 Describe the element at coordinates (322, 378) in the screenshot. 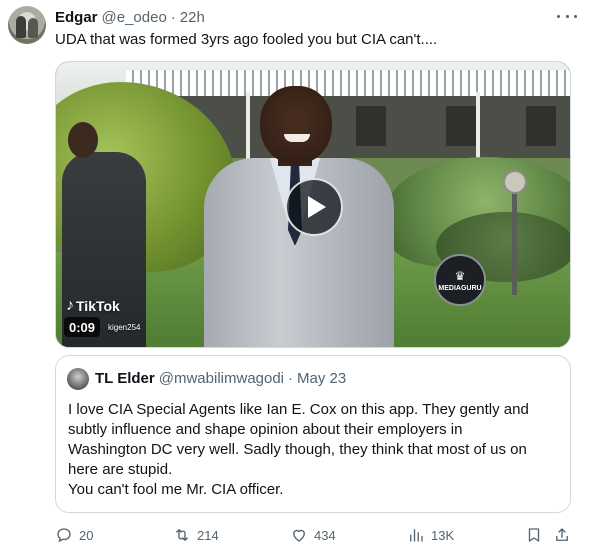

I see `quoted-tweet-date: May 23` at that location.